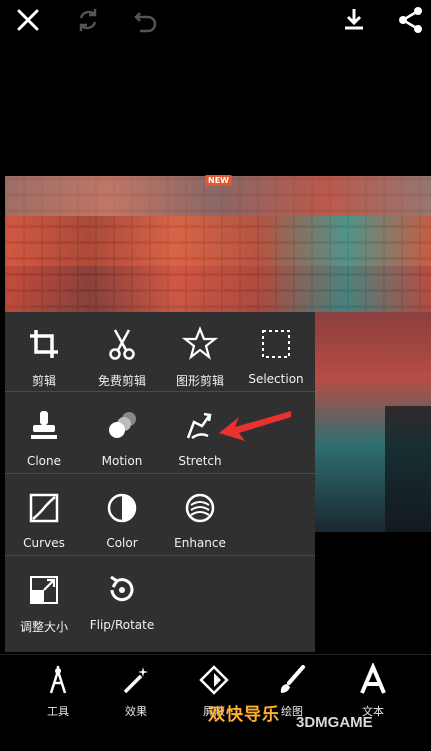 This screenshot has height=751, width=431. I want to click on motion-icon, so click(122, 426).